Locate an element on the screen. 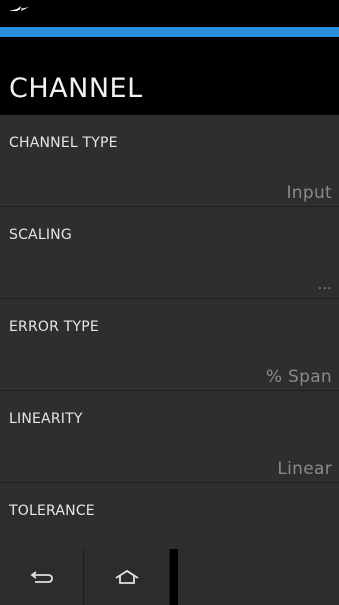  setting-row-tolerance: TOLERANCE is located at coordinates (169, 516).